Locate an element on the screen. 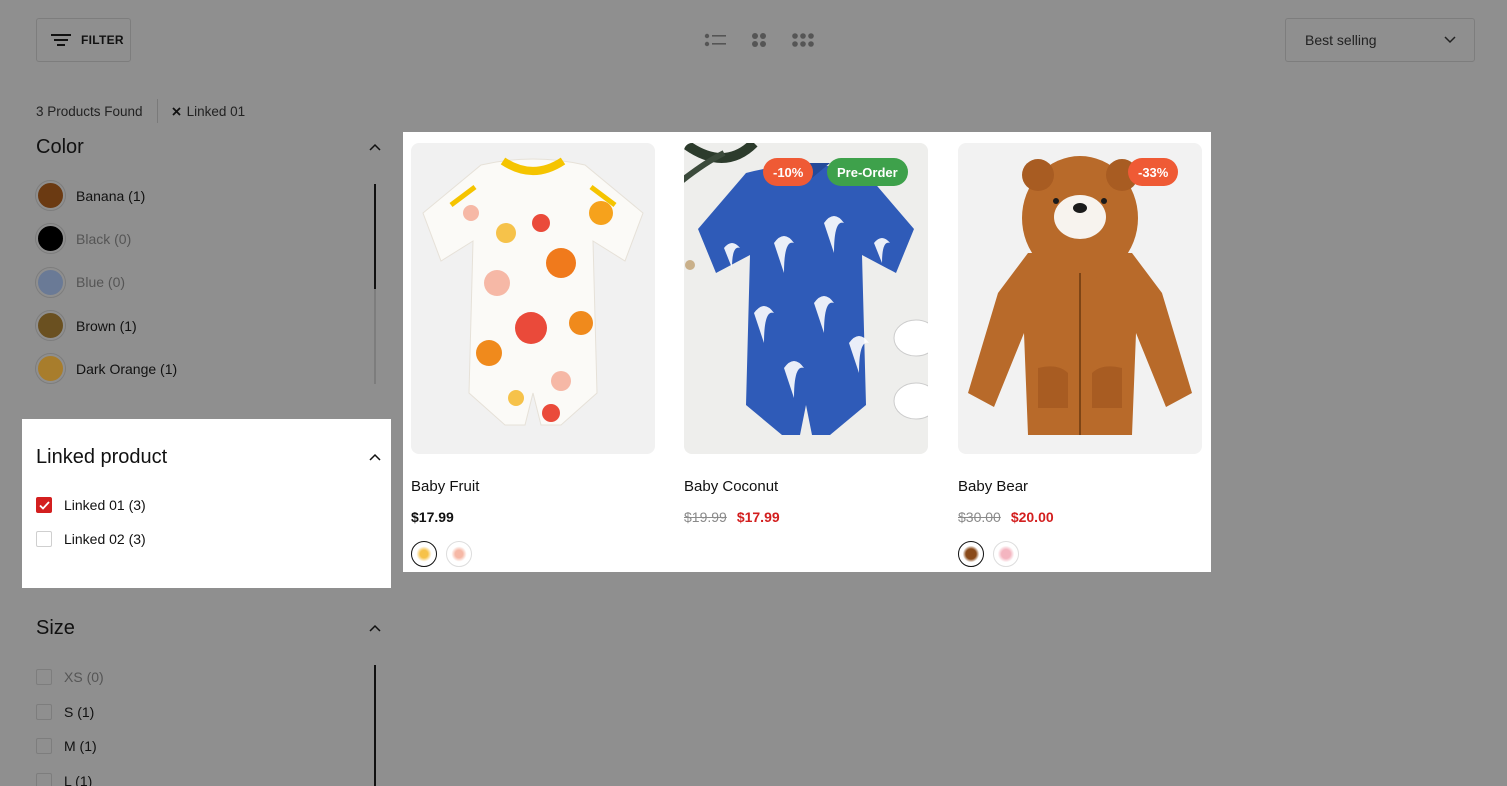 Image resolution: width=1507 pixels, height=786 pixels. color-option-black: Black (0) is located at coordinates (196, 238).